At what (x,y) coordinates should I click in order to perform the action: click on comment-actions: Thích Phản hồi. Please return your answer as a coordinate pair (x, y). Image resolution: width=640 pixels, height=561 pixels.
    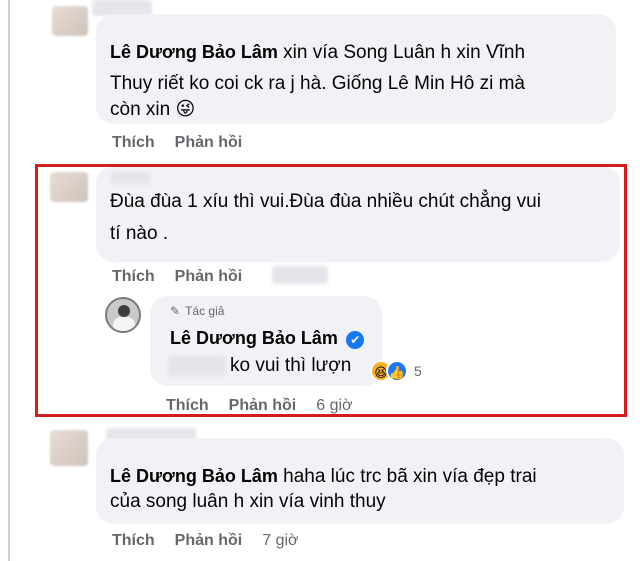
    Looking at the image, I should click on (177, 143).